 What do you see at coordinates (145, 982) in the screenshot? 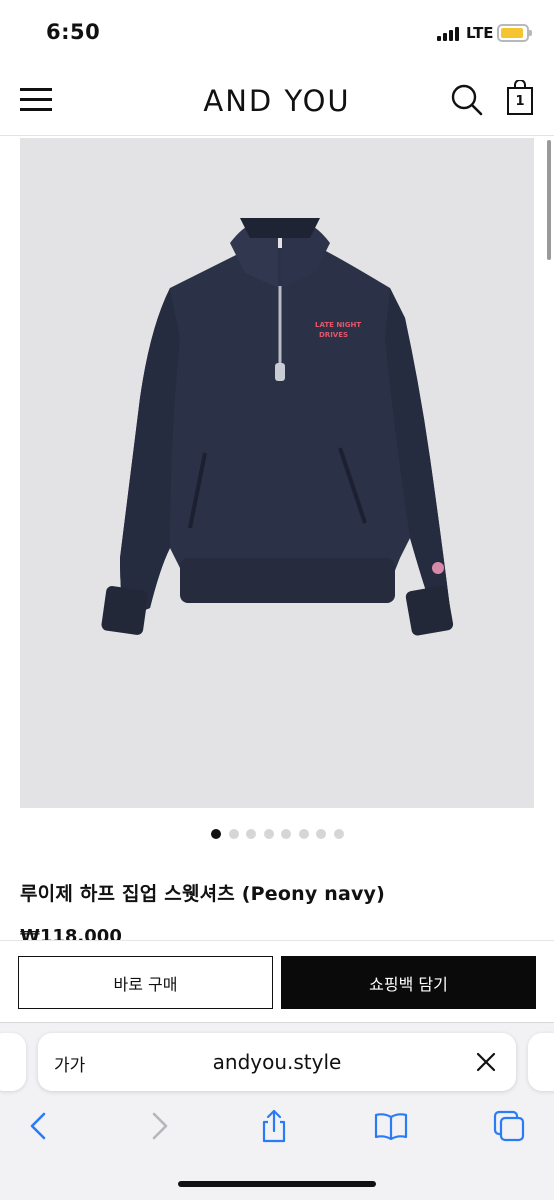
I see `buy-now-button: 바로 구매` at bounding box center [145, 982].